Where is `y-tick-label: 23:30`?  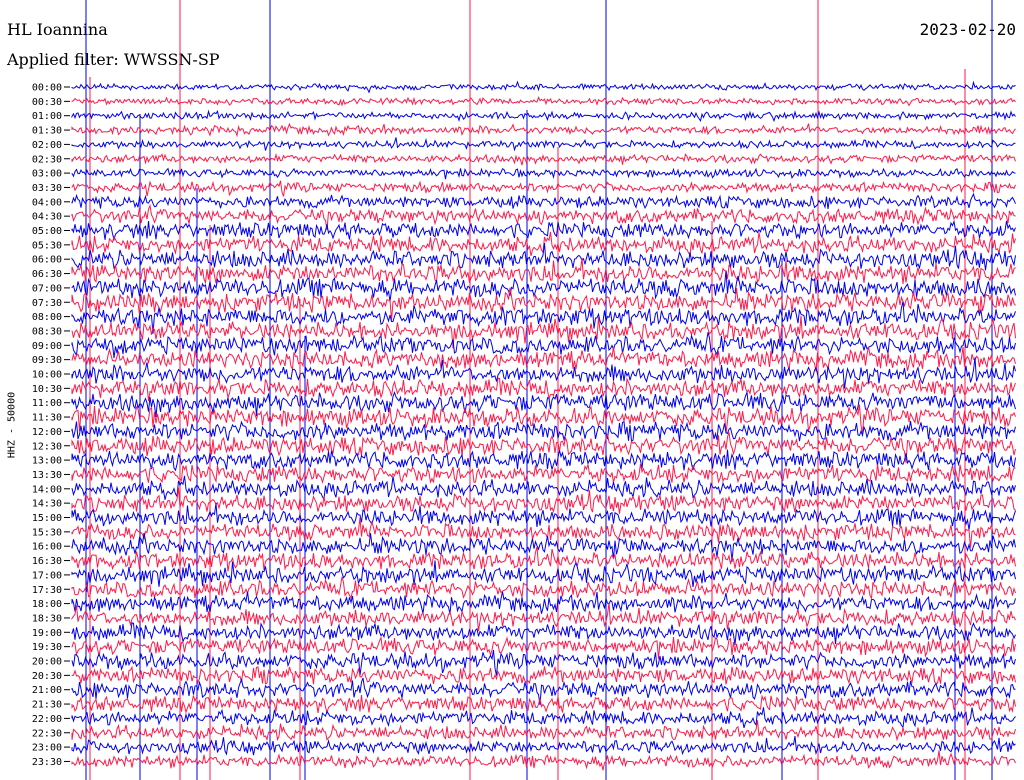
y-tick-label: 23:30 is located at coordinates (47, 762).